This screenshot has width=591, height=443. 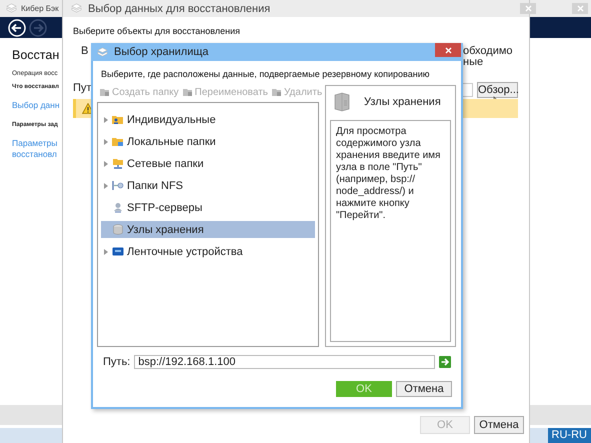 What do you see at coordinates (84, 51) in the screenshot?
I see `label-text: В` at bounding box center [84, 51].